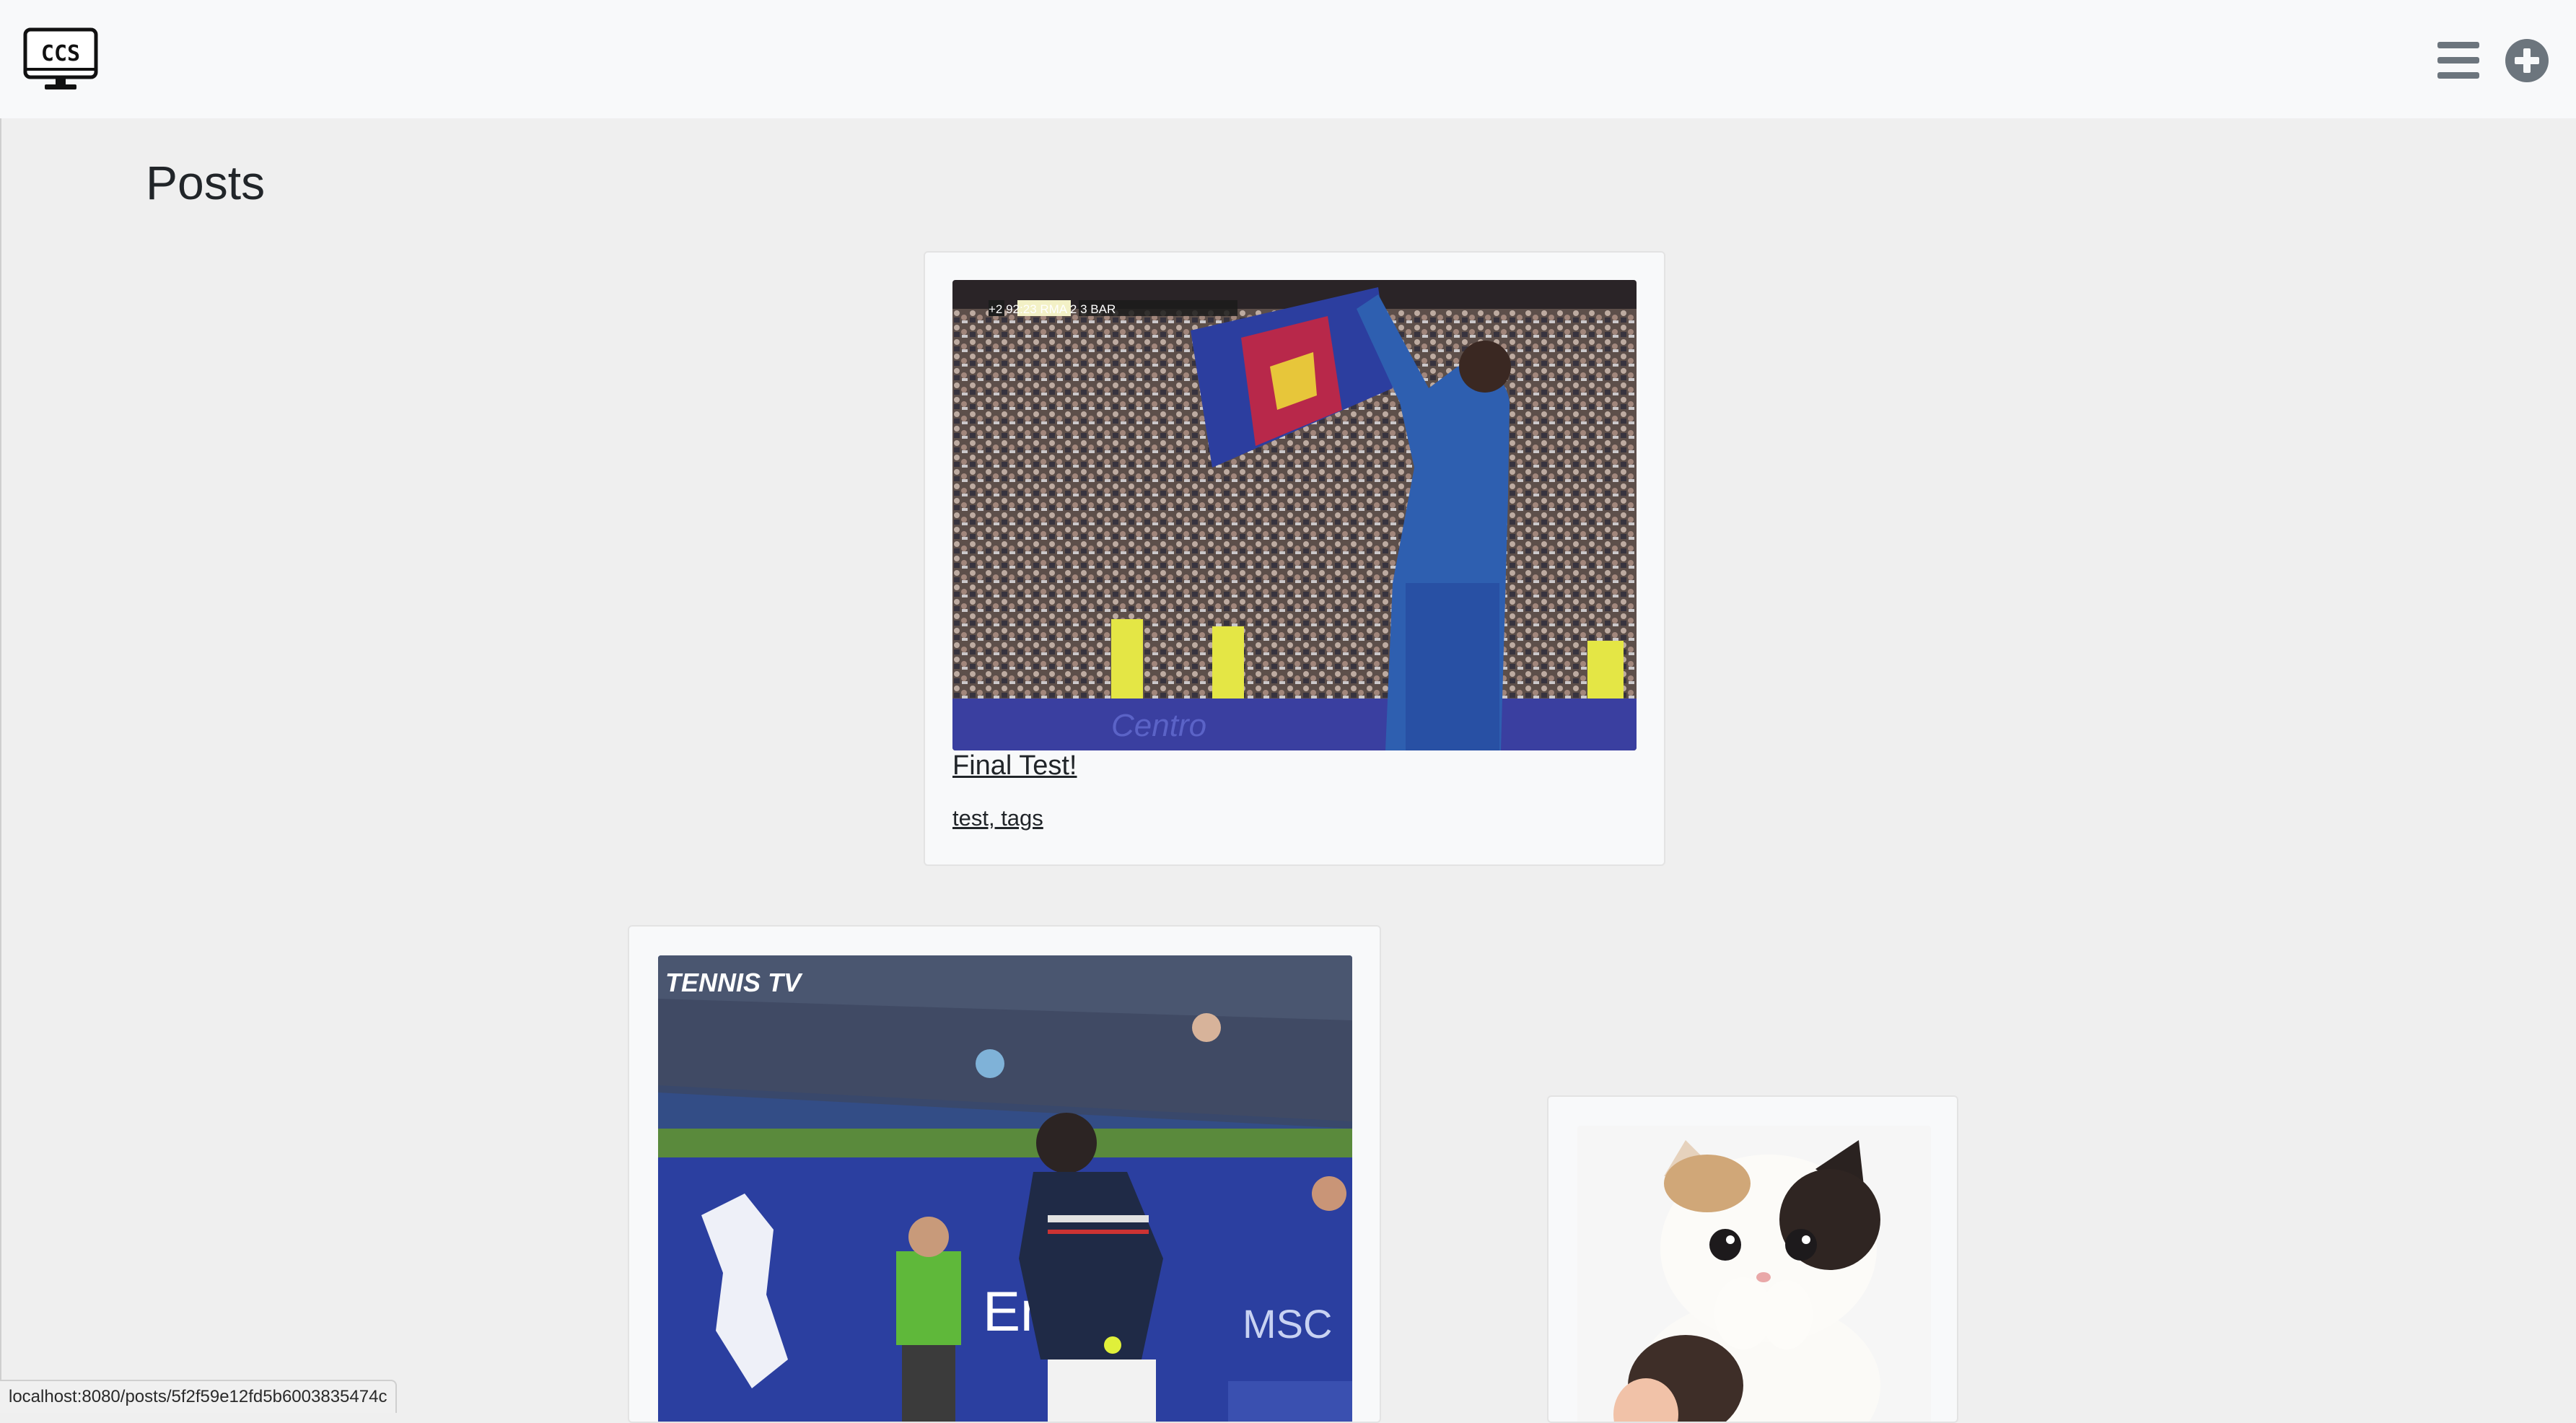 This screenshot has height=1423, width=2576. What do you see at coordinates (1288, 59) in the screenshot?
I see `top-navbar: CCS` at bounding box center [1288, 59].